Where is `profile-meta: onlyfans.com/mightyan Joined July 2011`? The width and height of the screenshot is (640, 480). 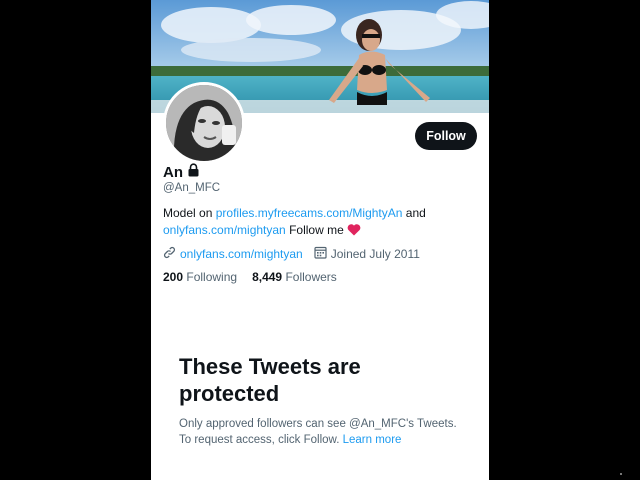
profile-meta: onlyfans.com/mightyan Joined July 2011 is located at coordinates (297, 254).